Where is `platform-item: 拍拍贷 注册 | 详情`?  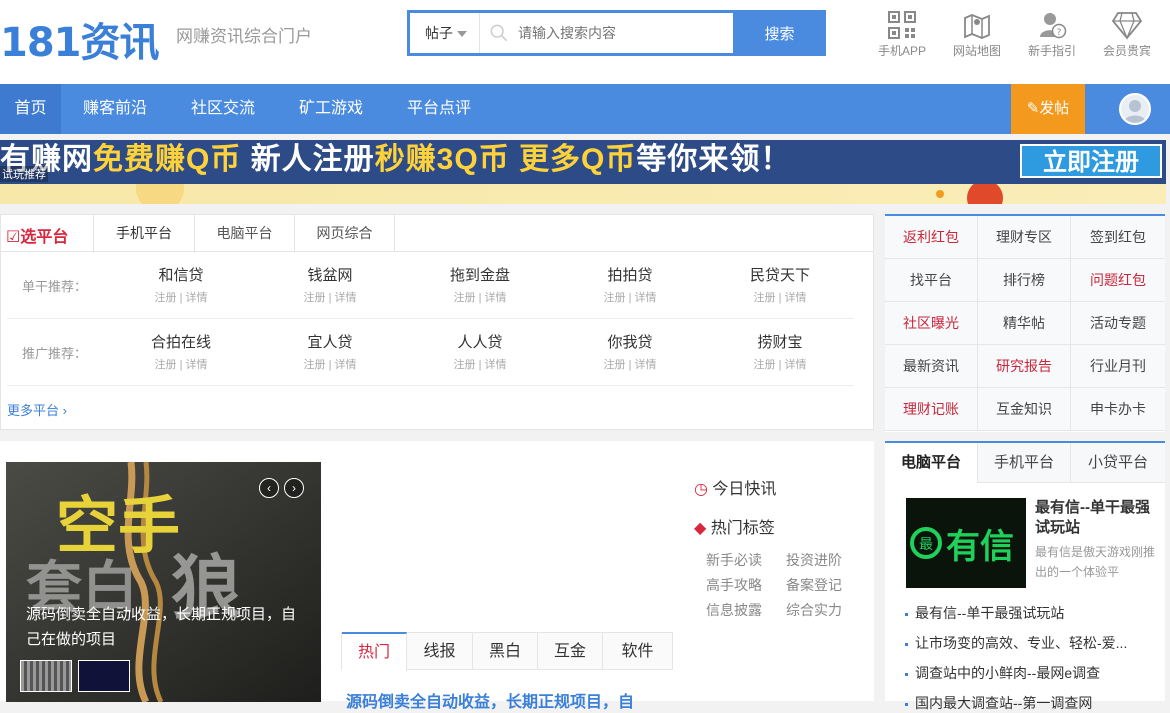 platform-item: 拍拍贷 注册 | 详情 is located at coordinates (630, 284).